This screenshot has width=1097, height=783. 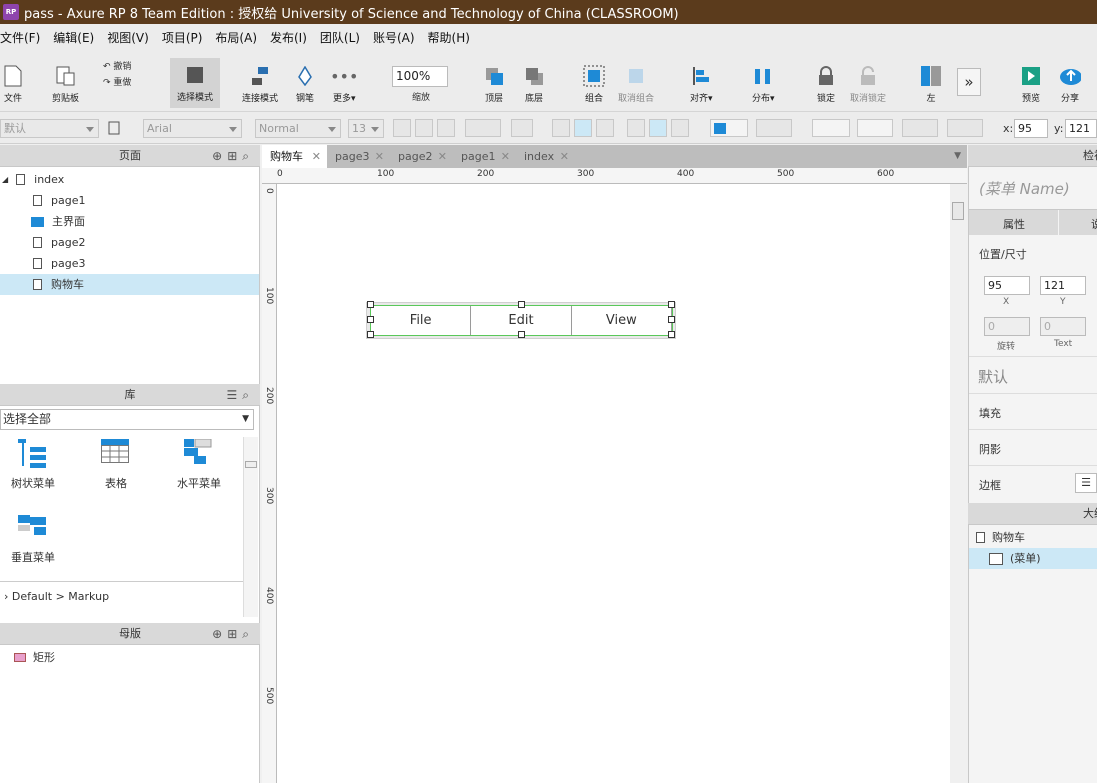 I want to click on page-item-page2: page2, so click(x=59, y=242).